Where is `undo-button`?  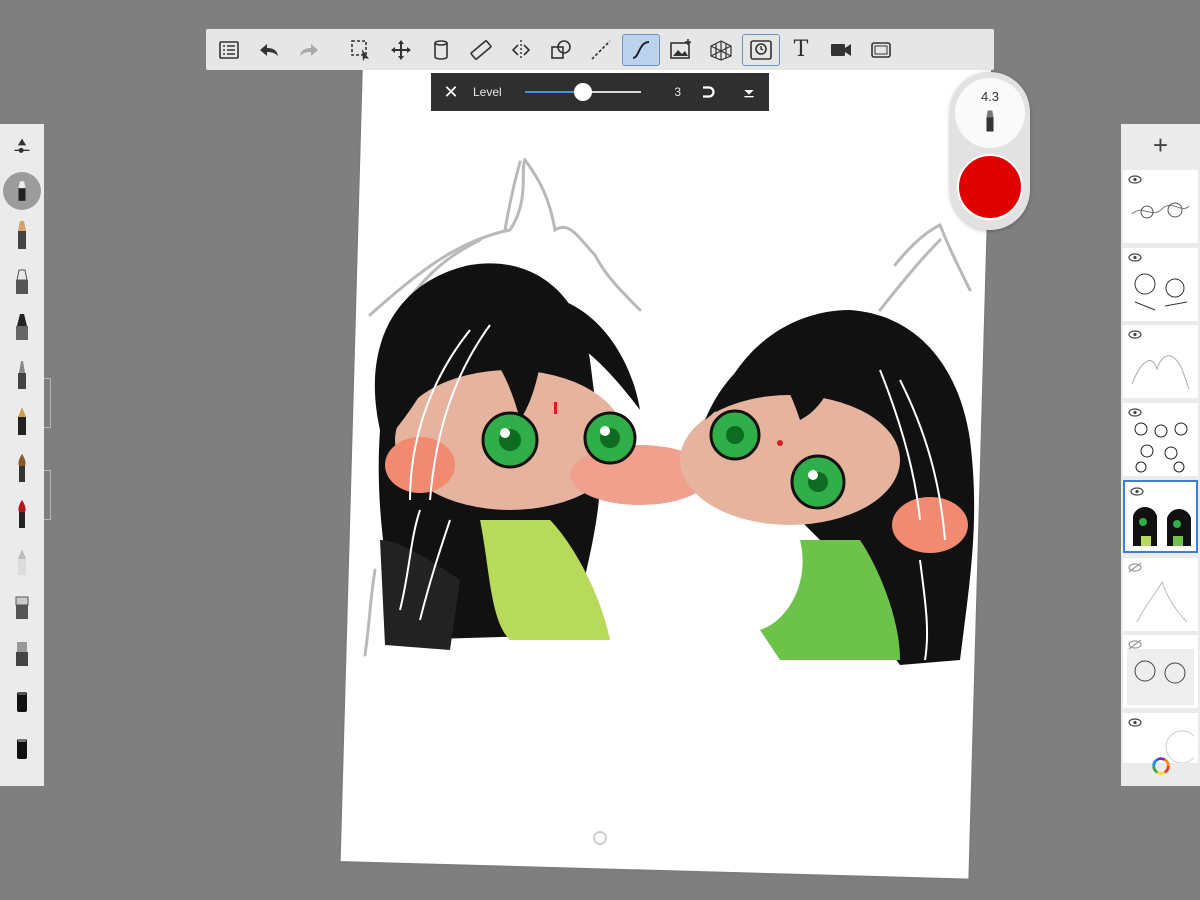
undo-button is located at coordinates (269, 50).